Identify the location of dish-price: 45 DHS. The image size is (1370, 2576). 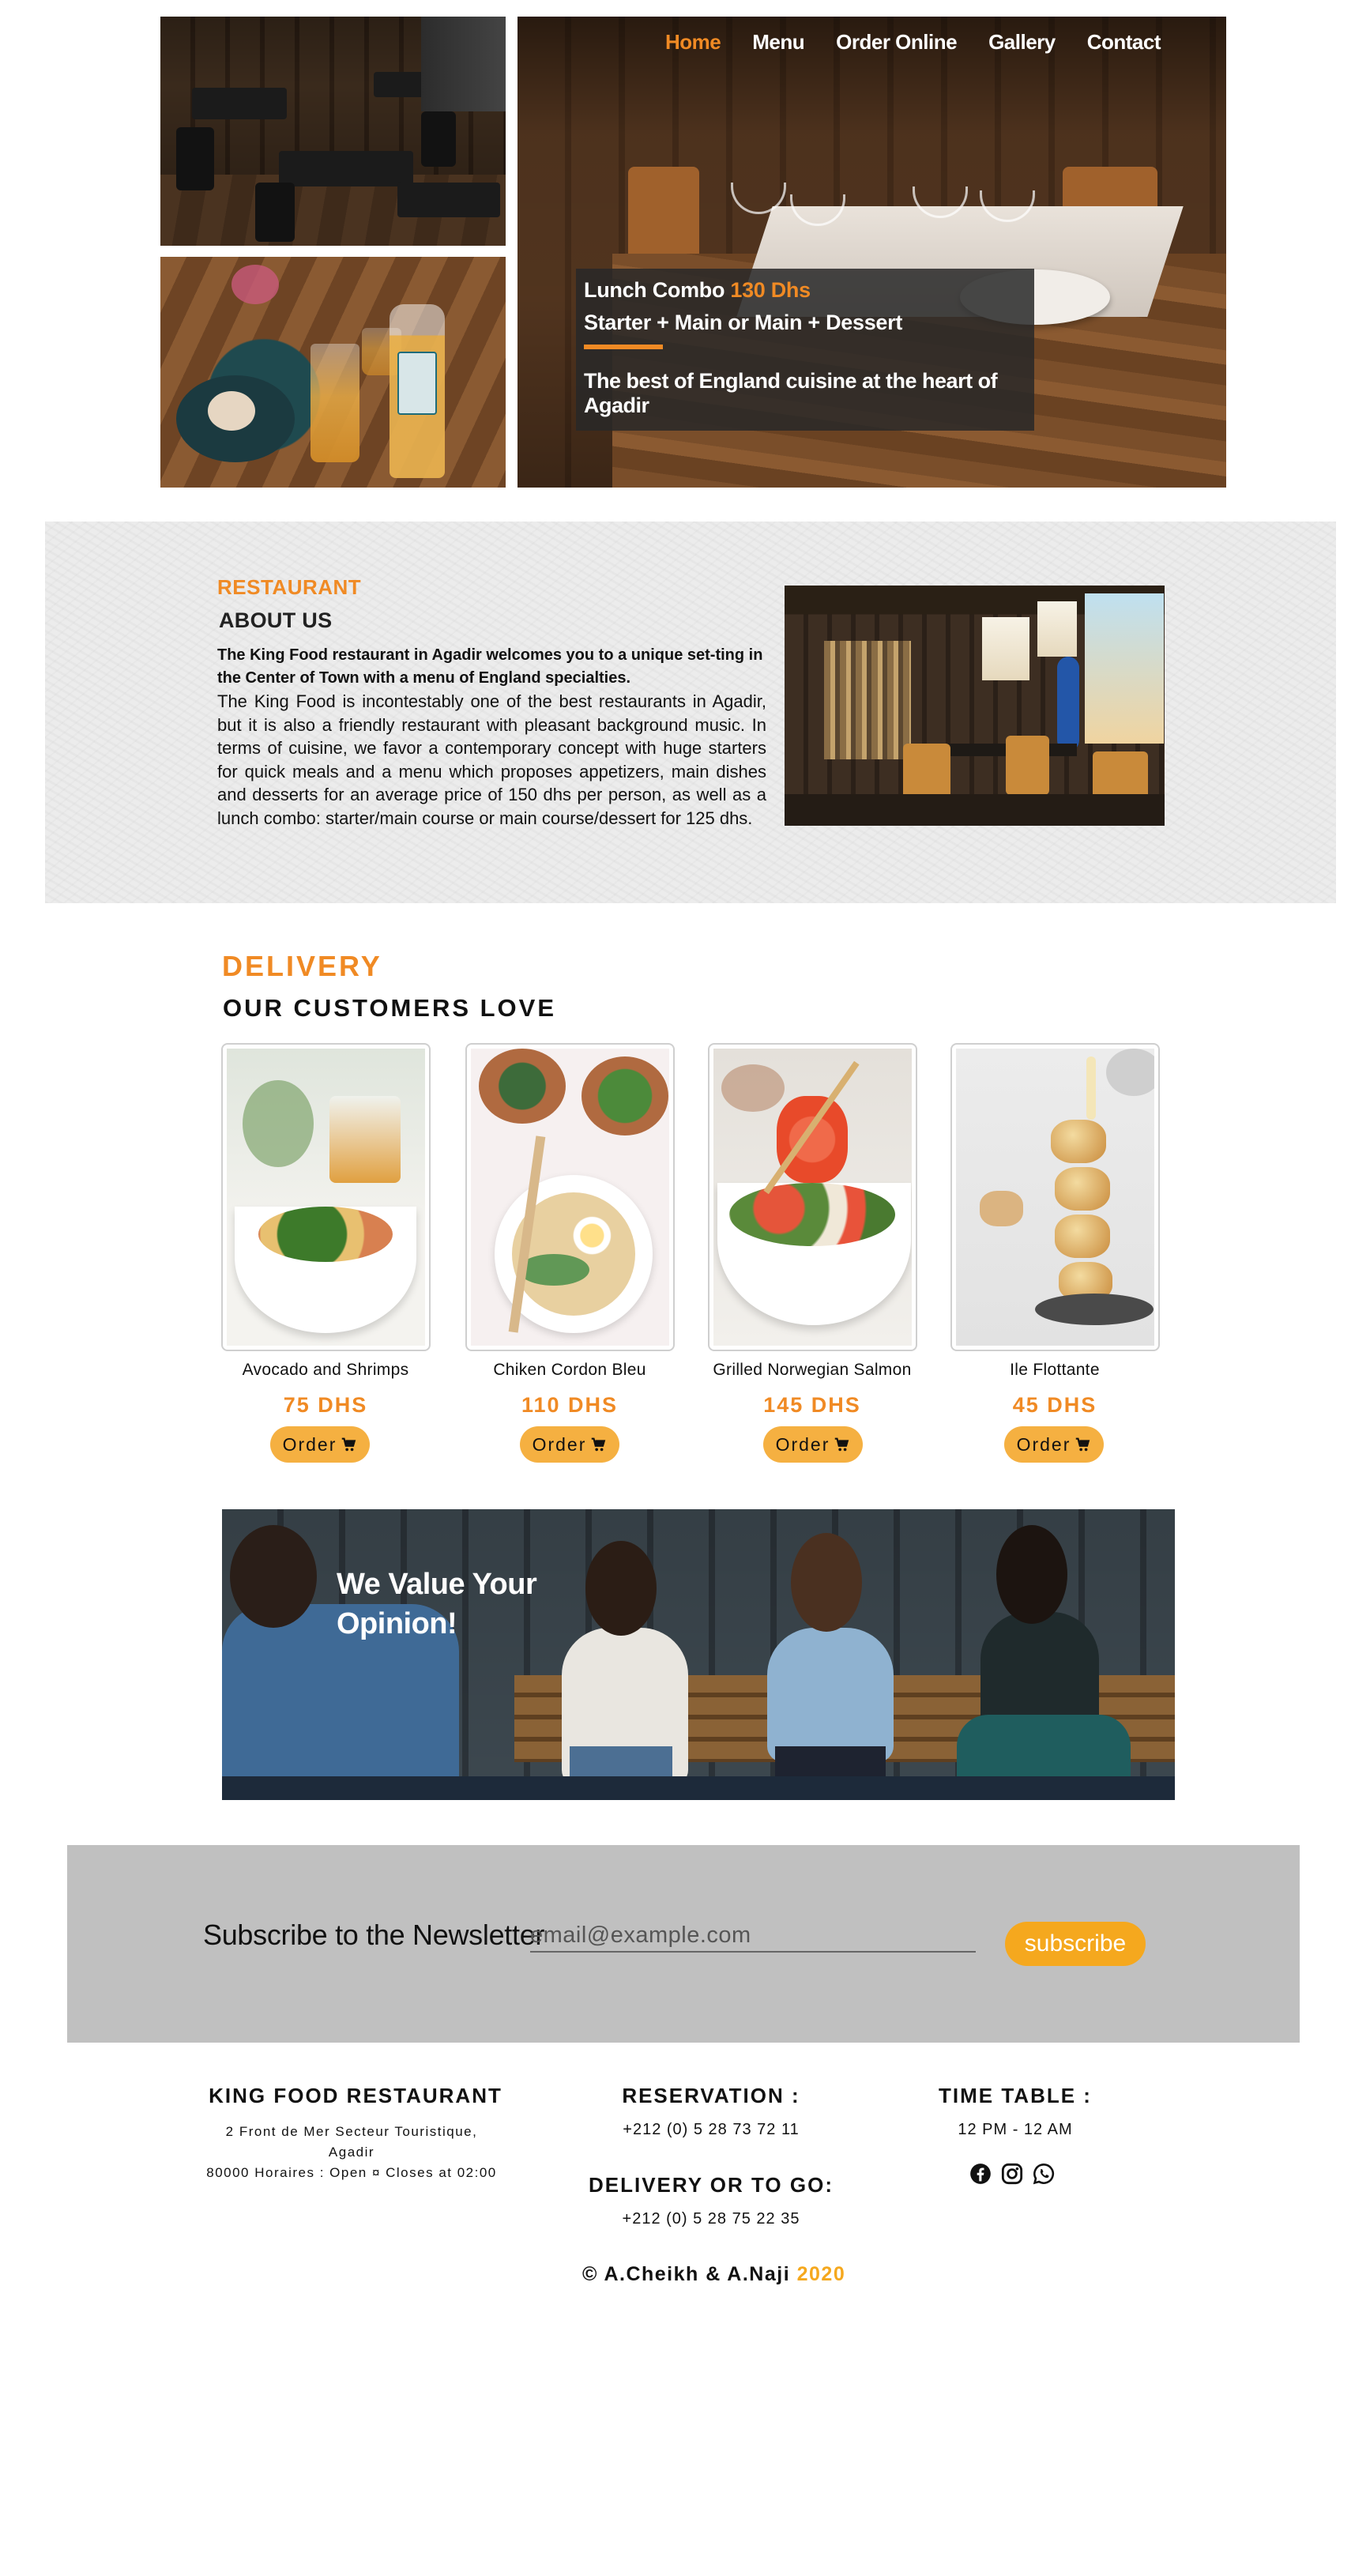
(1054, 1405).